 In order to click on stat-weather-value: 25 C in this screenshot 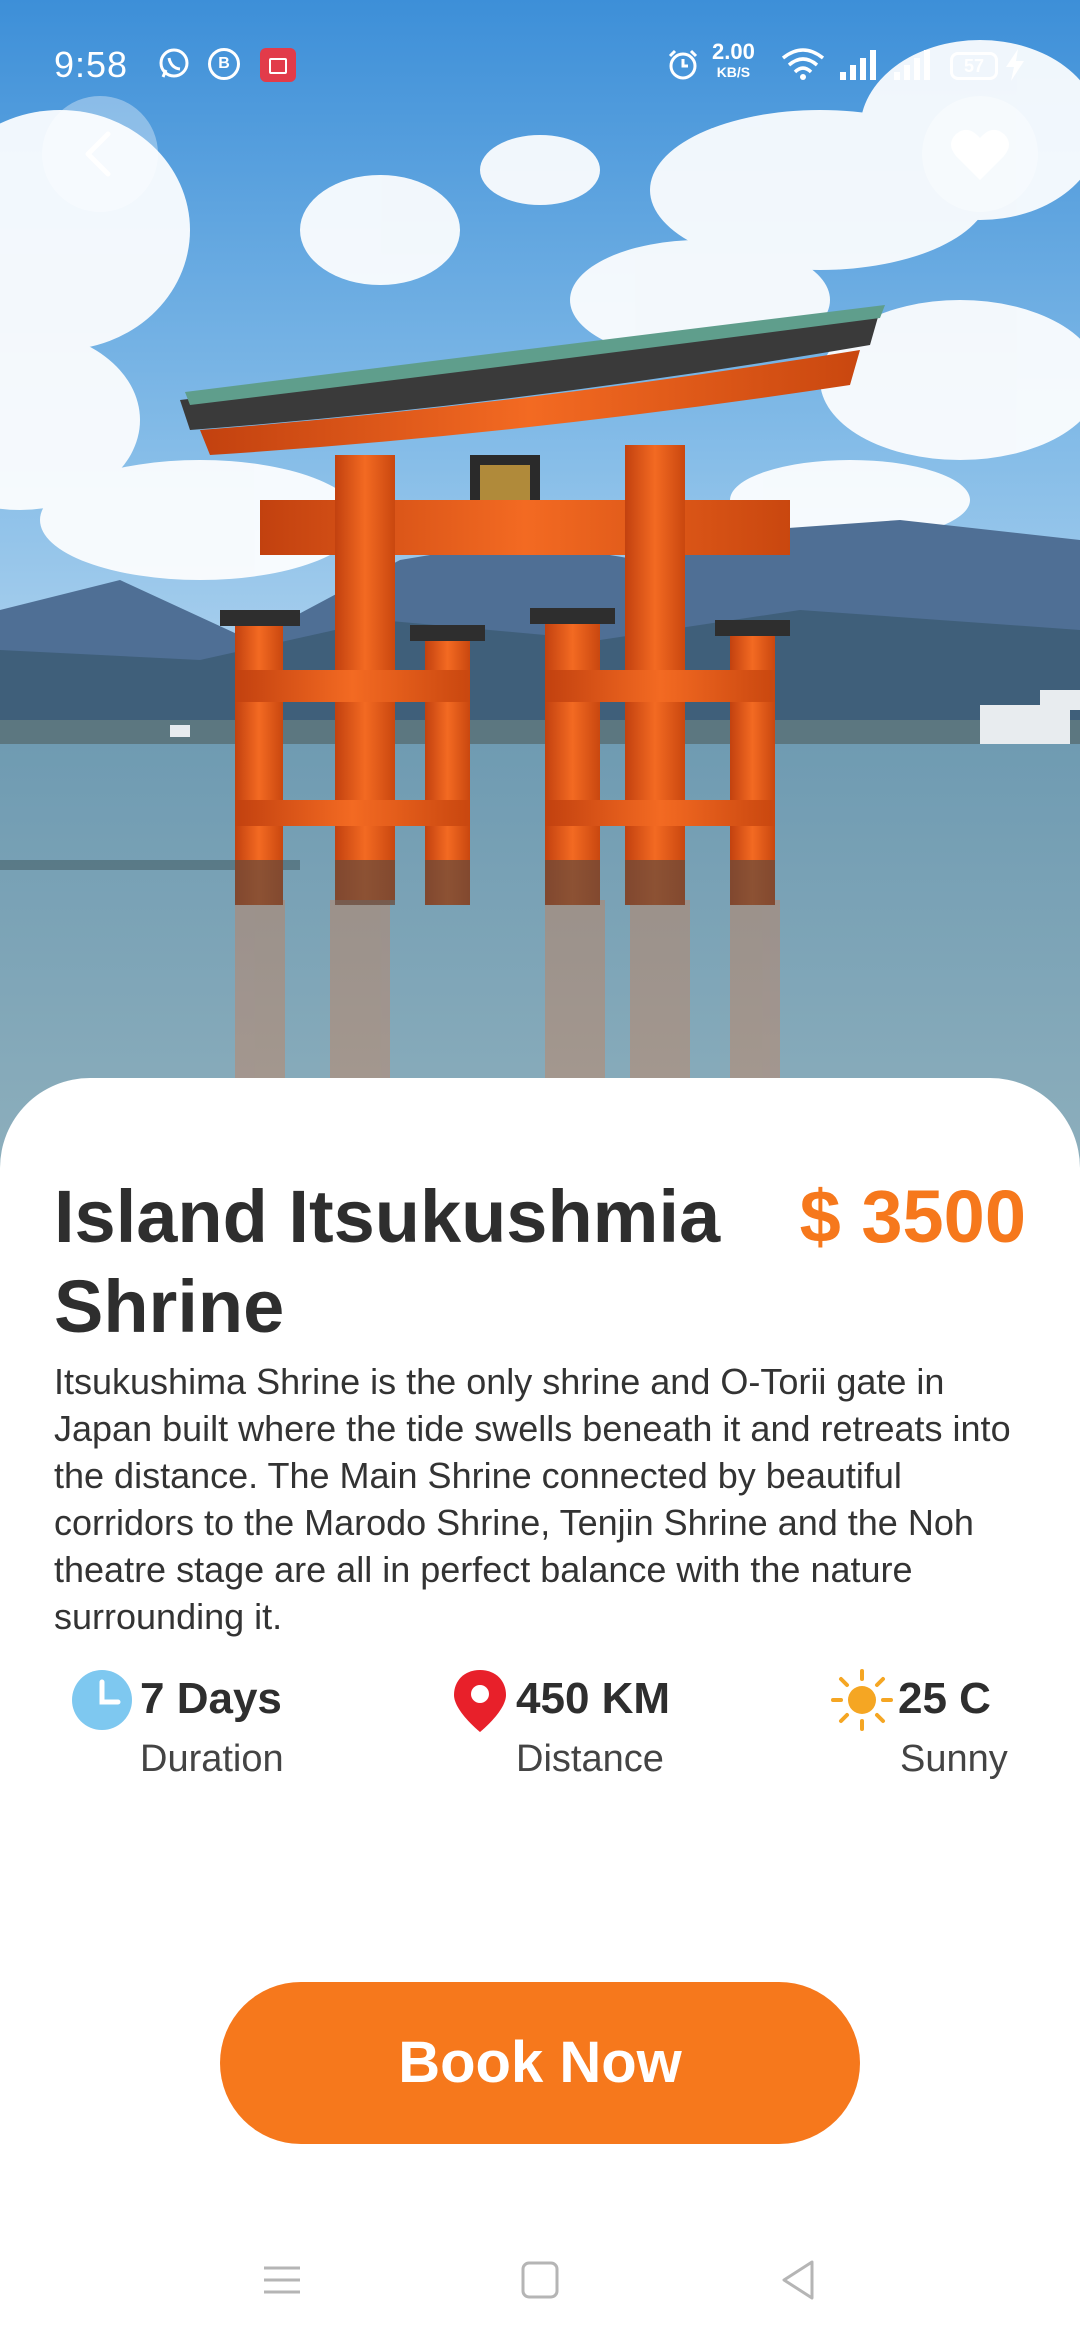, I will do `click(944, 1698)`.